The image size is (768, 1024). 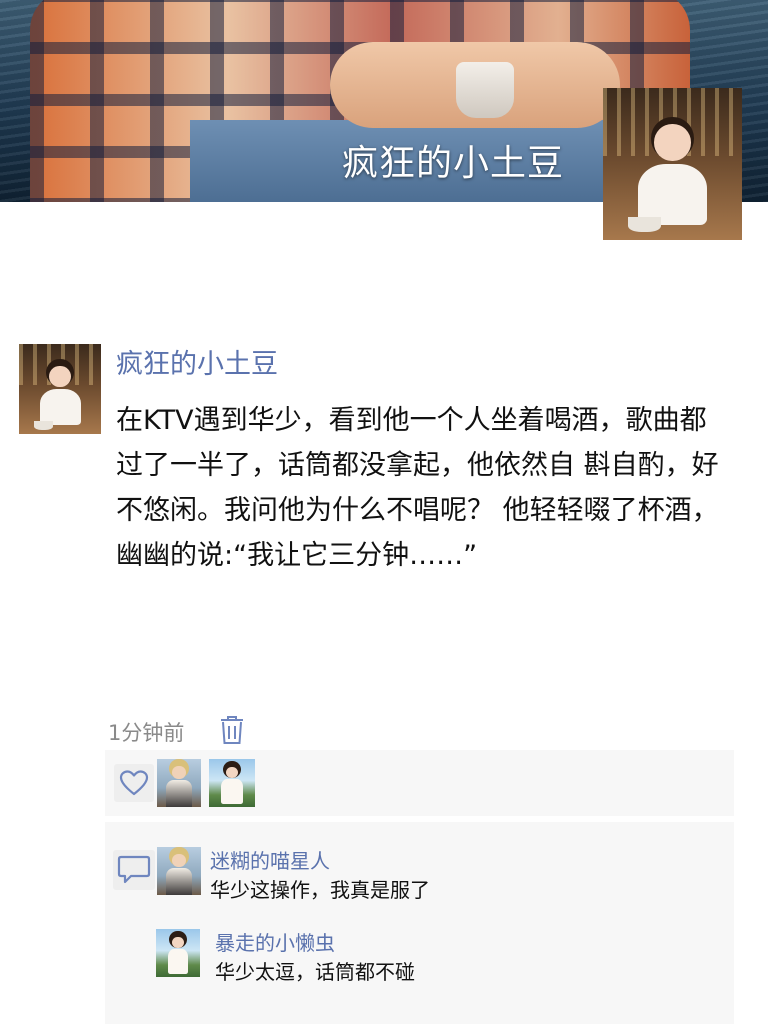 I want to click on comment-icon, so click(x=134, y=870).